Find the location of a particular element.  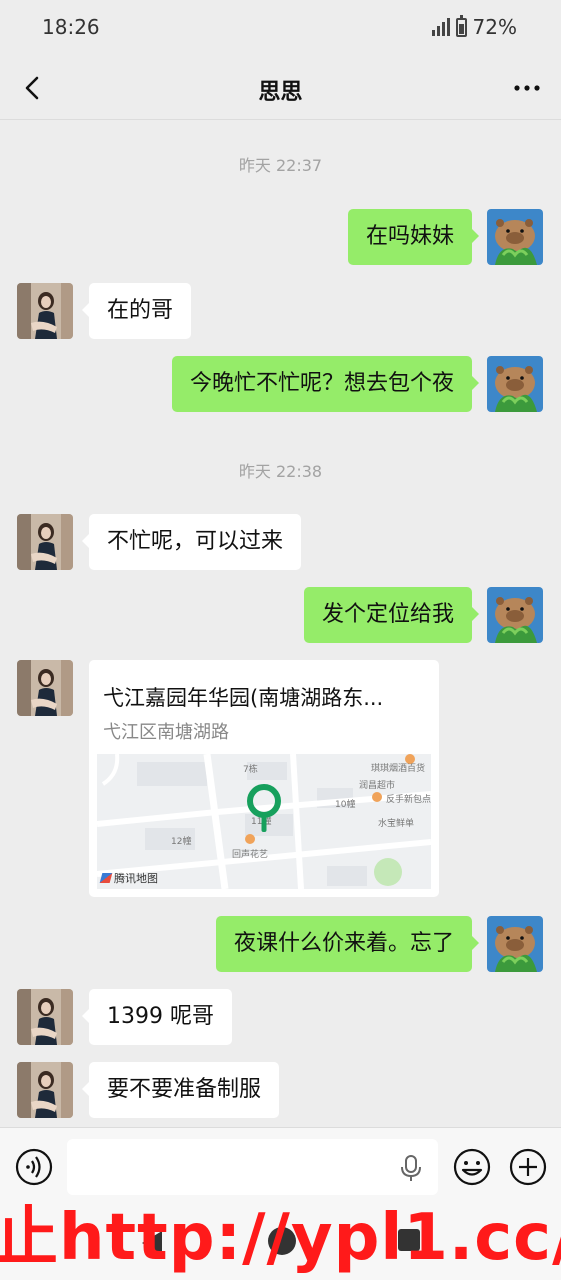

mic-icon is located at coordinates (411, 1168).